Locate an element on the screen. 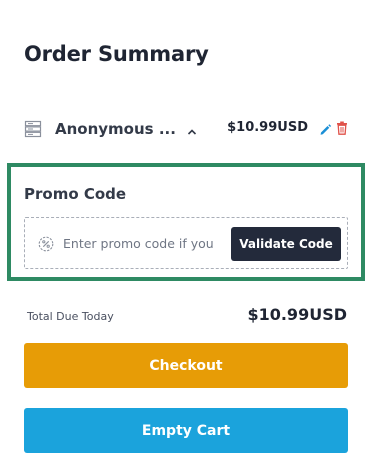 The width and height of the screenshot is (373, 465). chevron-up-icon is located at coordinates (192, 129).